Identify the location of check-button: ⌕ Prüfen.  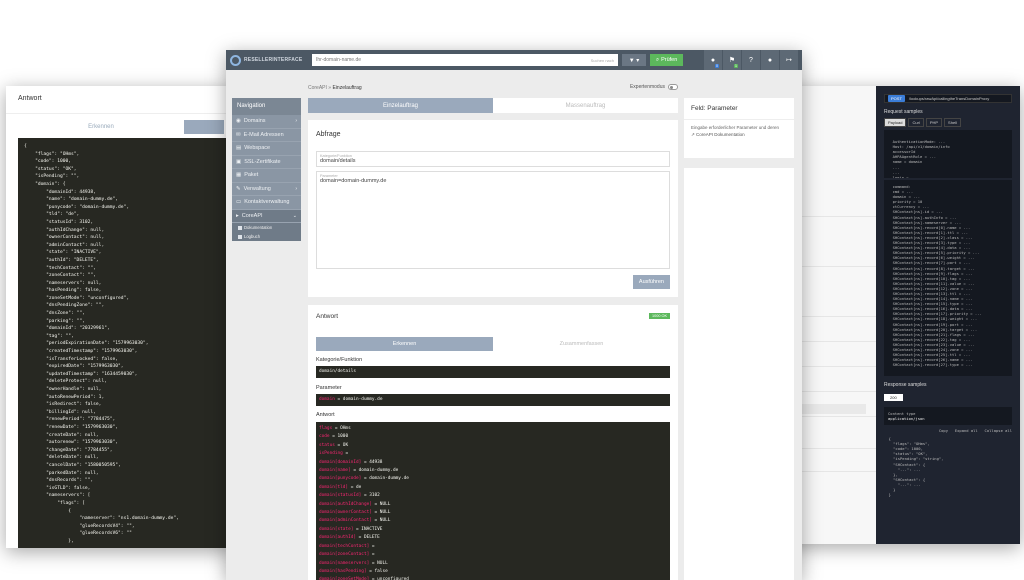
(667, 60).